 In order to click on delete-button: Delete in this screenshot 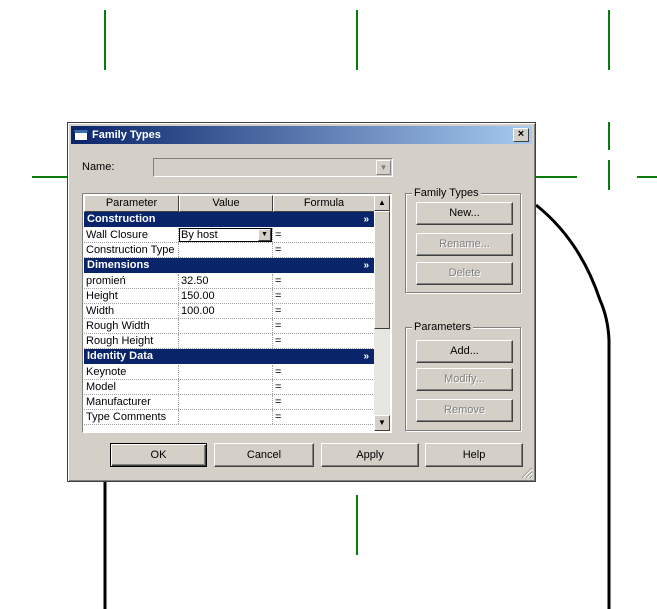, I will do `click(464, 273)`.